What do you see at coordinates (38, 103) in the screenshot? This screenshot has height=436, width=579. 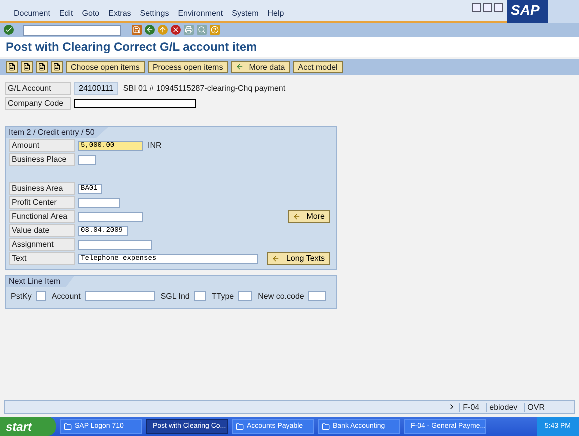 I see `field-label: Company Code` at bounding box center [38, 103].